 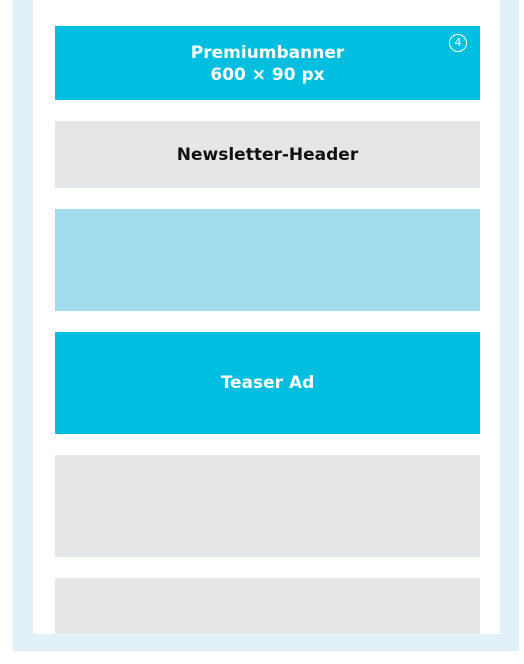 I want to click on premium-banner-slot: Premiumbanner 600 × 90 px, so click(x=267, y=63).